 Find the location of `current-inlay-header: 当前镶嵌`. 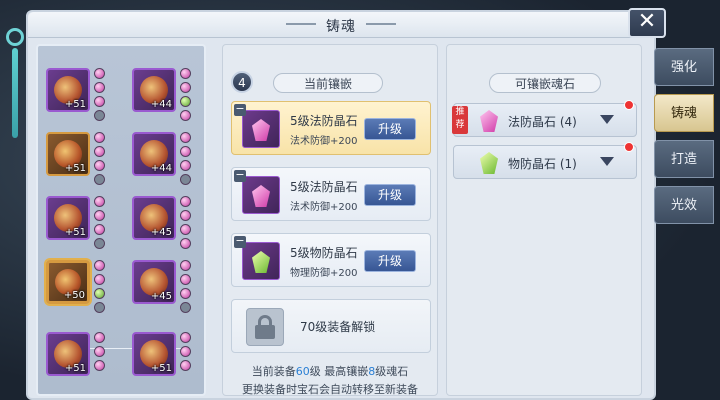

current-inlay-header: 当前镶嵌 is located at coordinates (328, 83).